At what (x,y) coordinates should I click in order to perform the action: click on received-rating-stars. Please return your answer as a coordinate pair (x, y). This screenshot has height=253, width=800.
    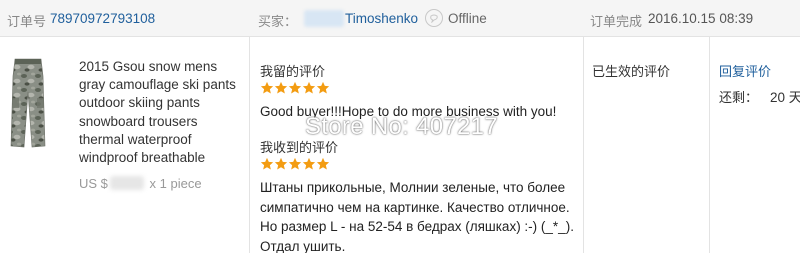
    Looking at the image, I should click on (295, 164).